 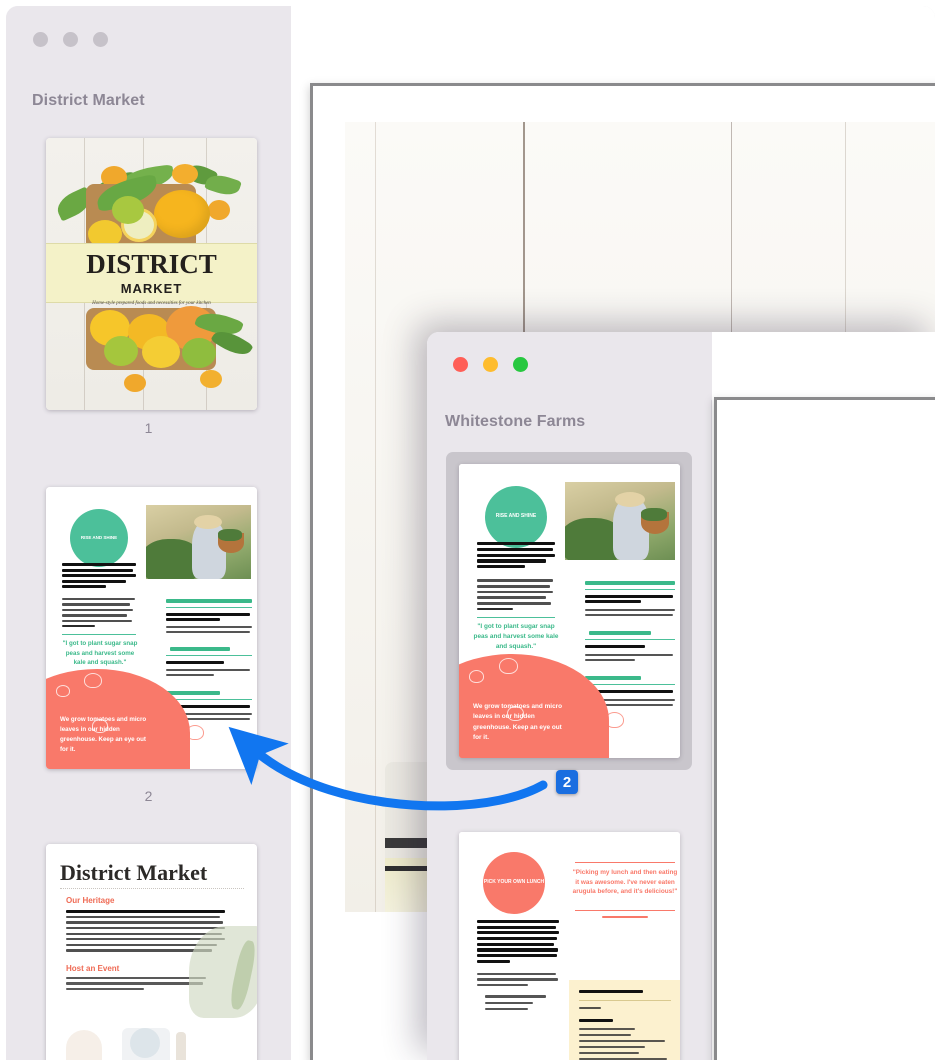 What do you see at coordinates (88, 100) in the screenshot?
I see `back-sidebar-title: District Market` at bounding box center [88, 100].